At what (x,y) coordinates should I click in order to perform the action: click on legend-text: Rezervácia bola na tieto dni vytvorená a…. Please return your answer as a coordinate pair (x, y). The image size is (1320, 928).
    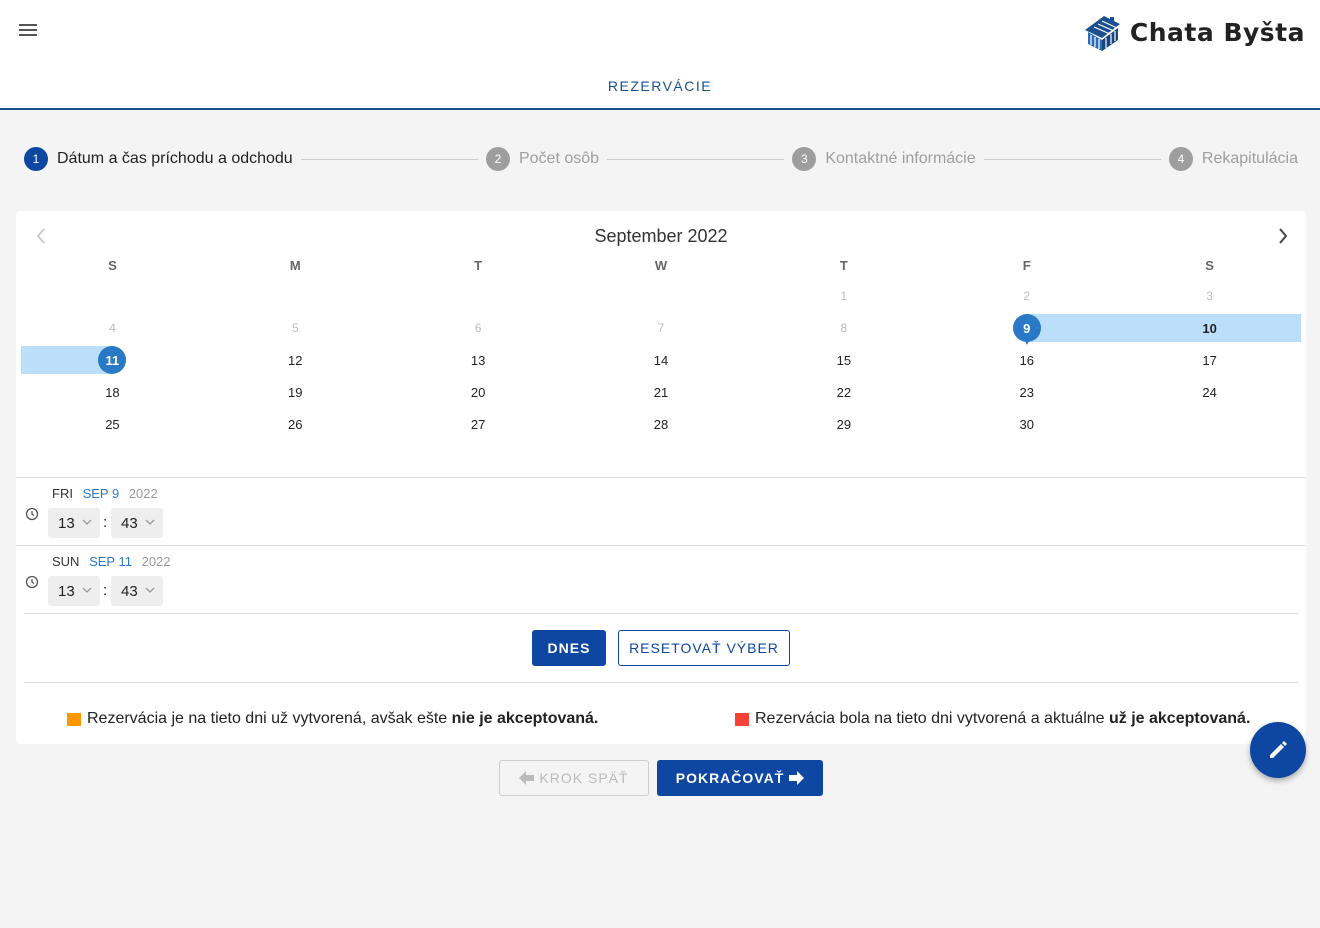
    Looking at the image, I should click on (932, 718).